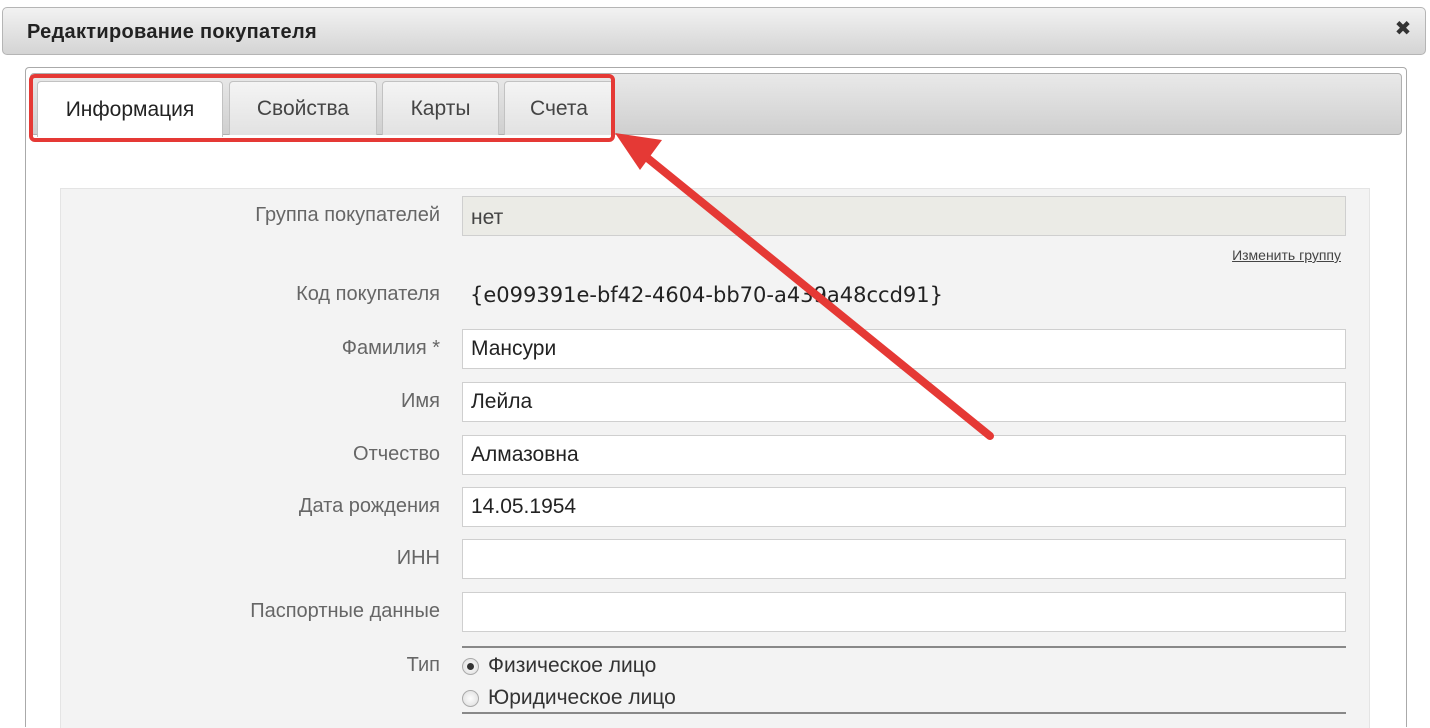 The height and width of the screenshot is (728, 1430). What do you see at coordinates (904, 680) in the screenshot?
I see `customer-type-radio-group: Физическое лицо Юридическое лицо` at bounding box center [904, 680].